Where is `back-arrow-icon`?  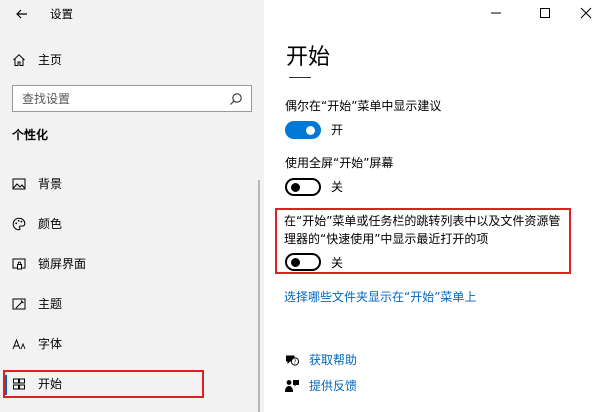
back-arrow-icon is located at coordinates (21, 14).